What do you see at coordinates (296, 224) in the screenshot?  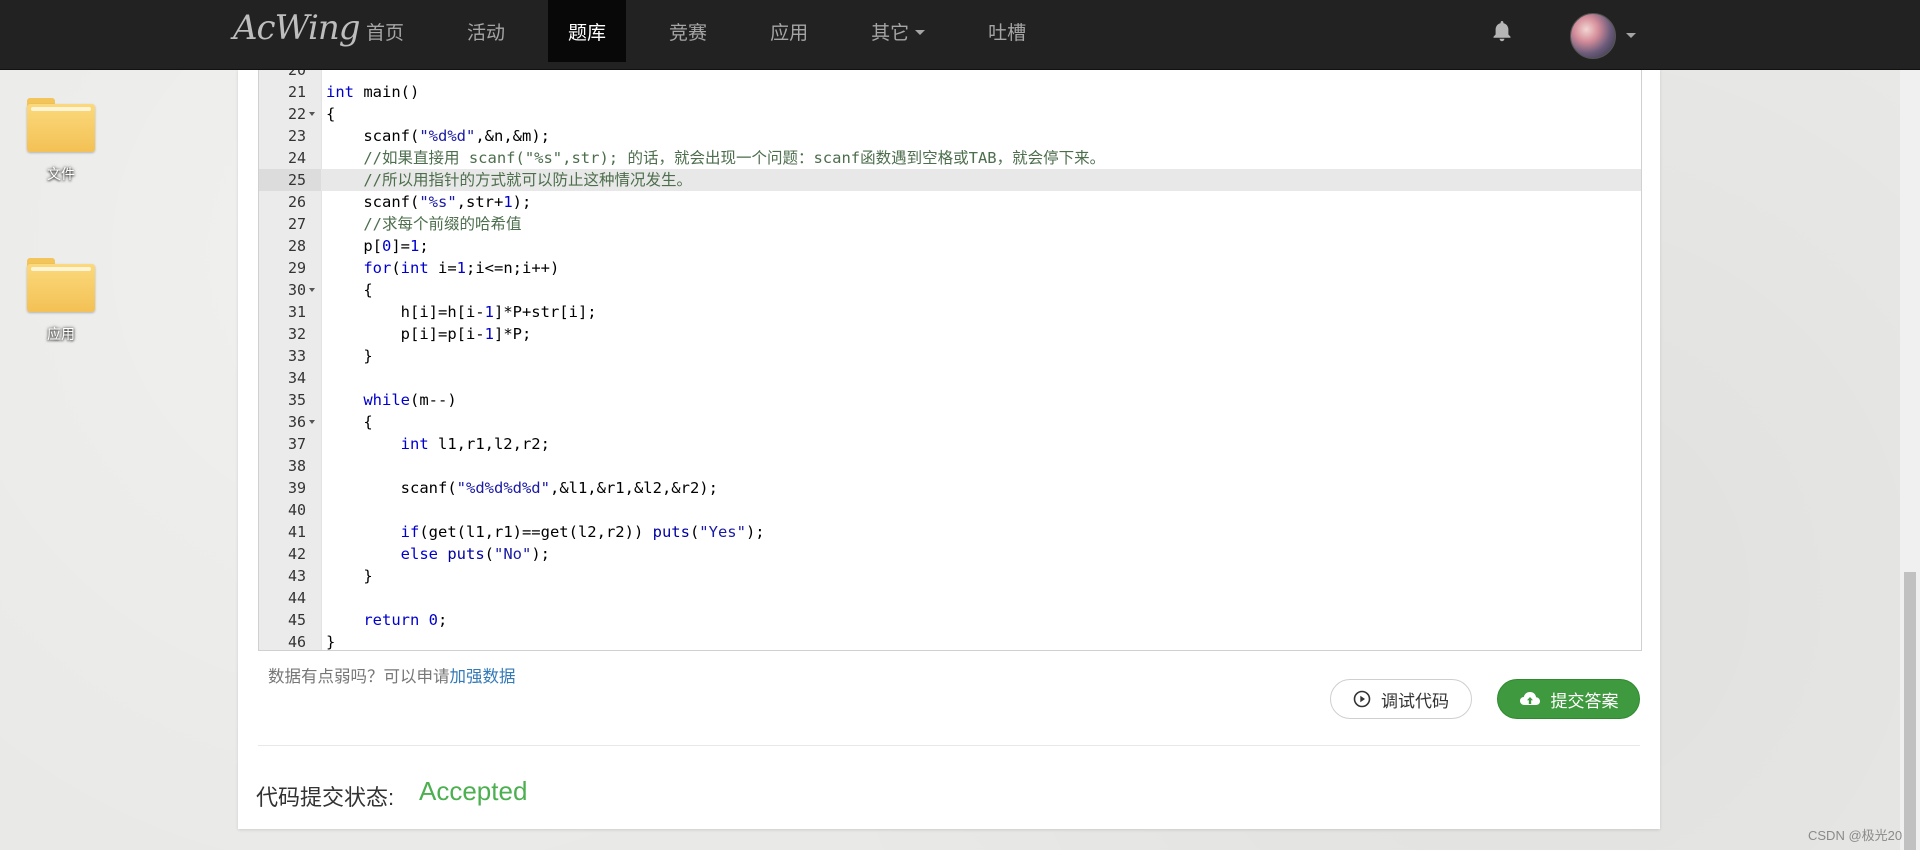 I see `line-number: 27` at bounding box center [296, 224].